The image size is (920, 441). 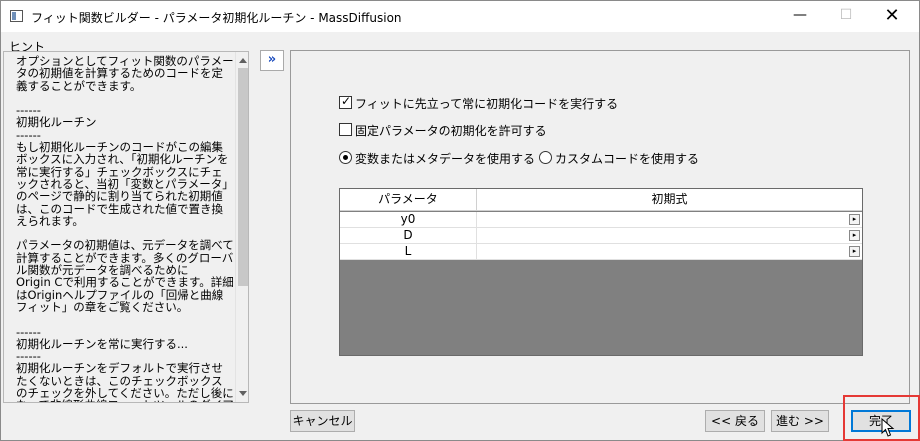 What do you see at coordinates (800, 421) in the screenshot?
I see `next-button: 進む >>` at bounding box center [800, 421].